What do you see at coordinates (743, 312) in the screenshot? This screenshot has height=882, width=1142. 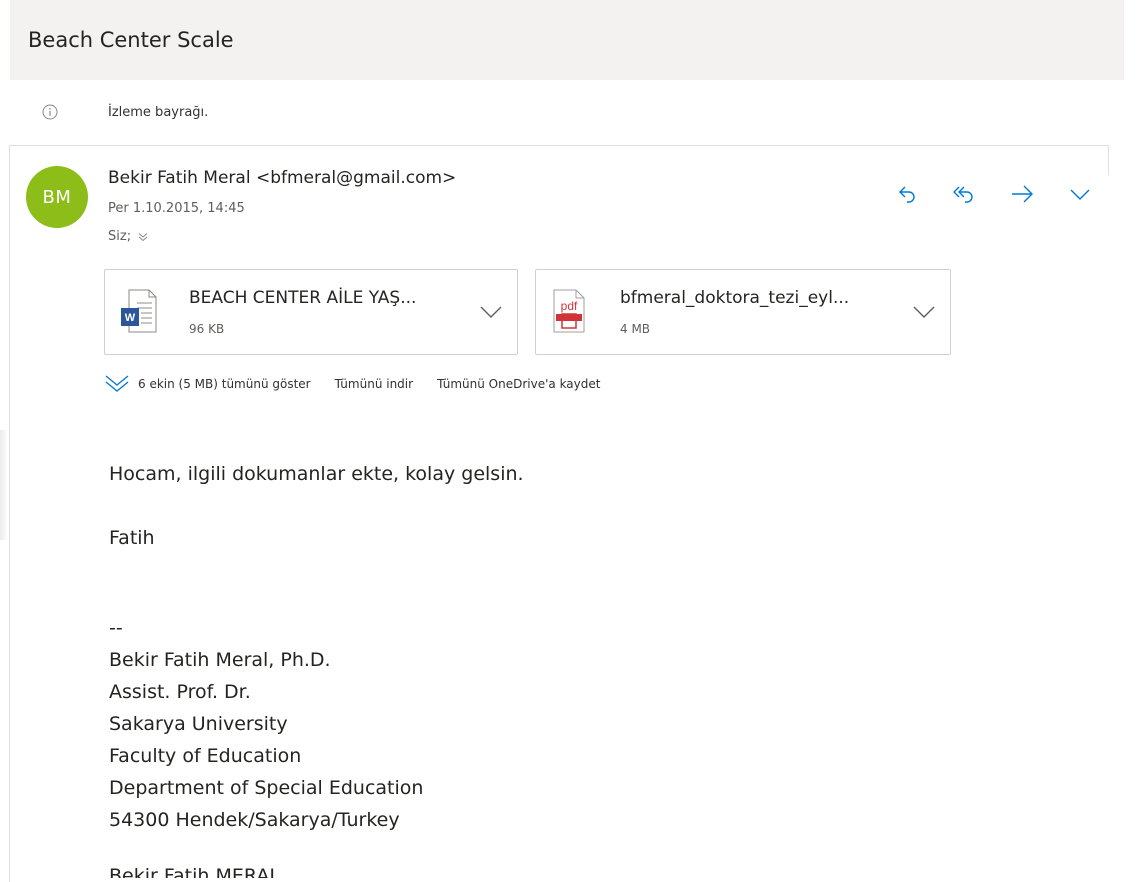 I see `attachment-pdf: pdf bfmeral_doktora_tezi_eyl... 4 MB` at bounding box center [743, 312].